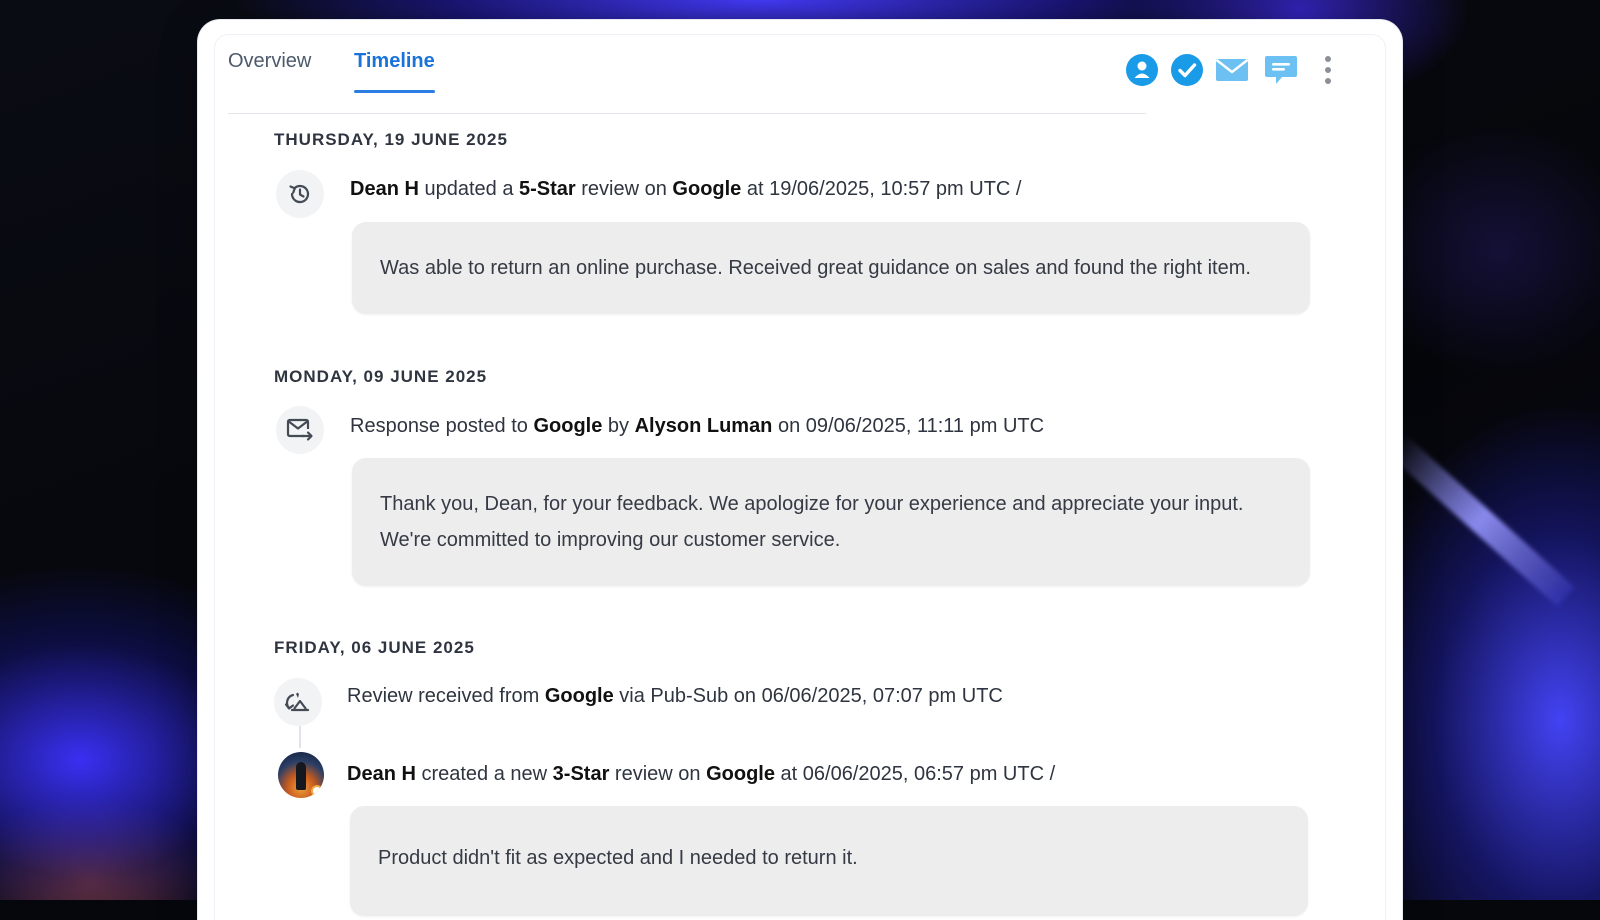 This screenshot has width=1600, height=920. What do you see at coordinates (1328, 70) in the screenshot?
I see `more-vertical-icon` at bounding box center [1328, 70].